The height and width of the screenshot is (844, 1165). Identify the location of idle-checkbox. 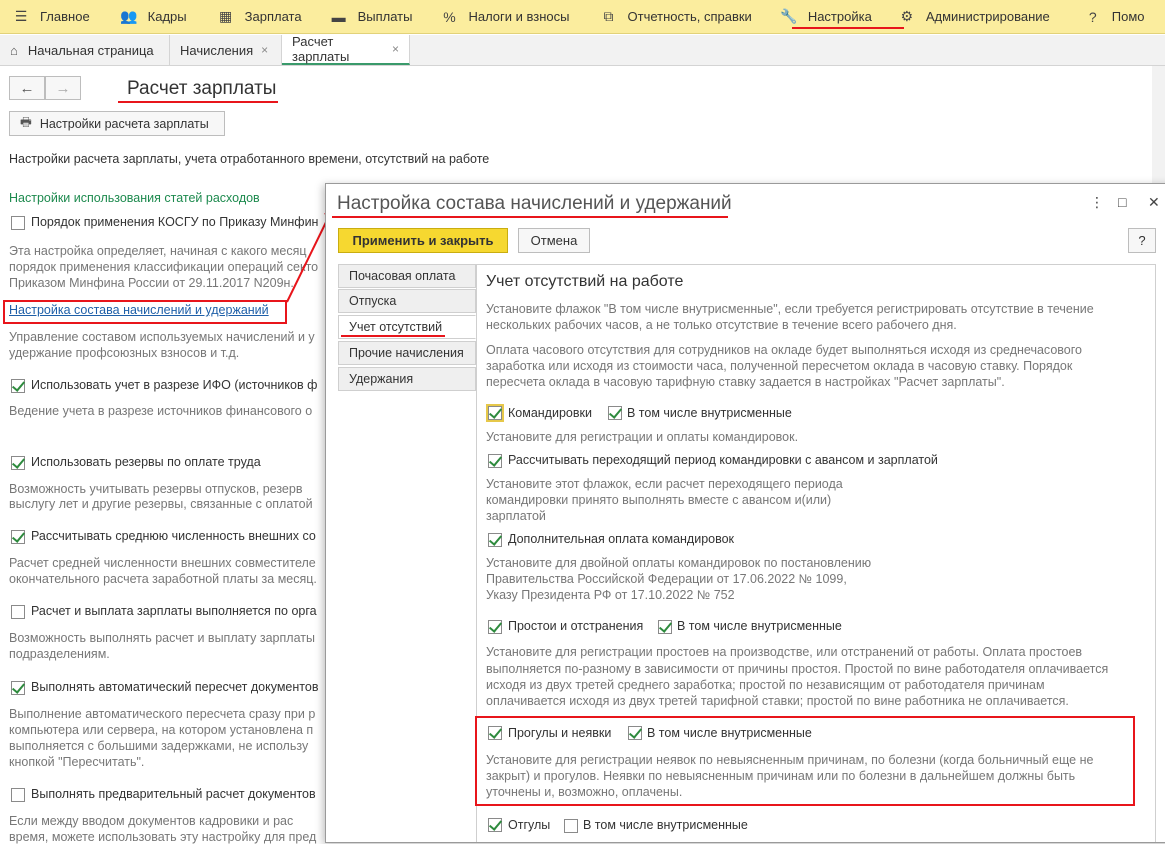
(495, 627).